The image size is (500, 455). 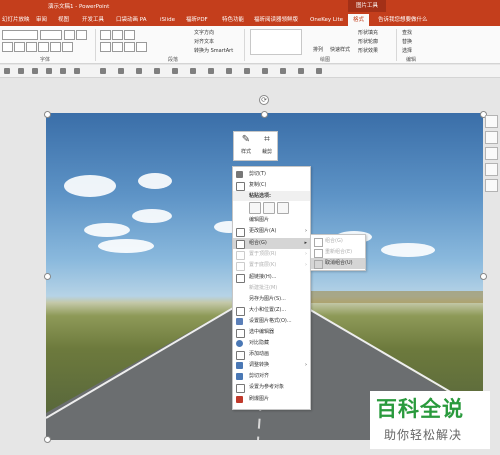 I want to click on replace-button: 替换, so click(x=407, y=41).